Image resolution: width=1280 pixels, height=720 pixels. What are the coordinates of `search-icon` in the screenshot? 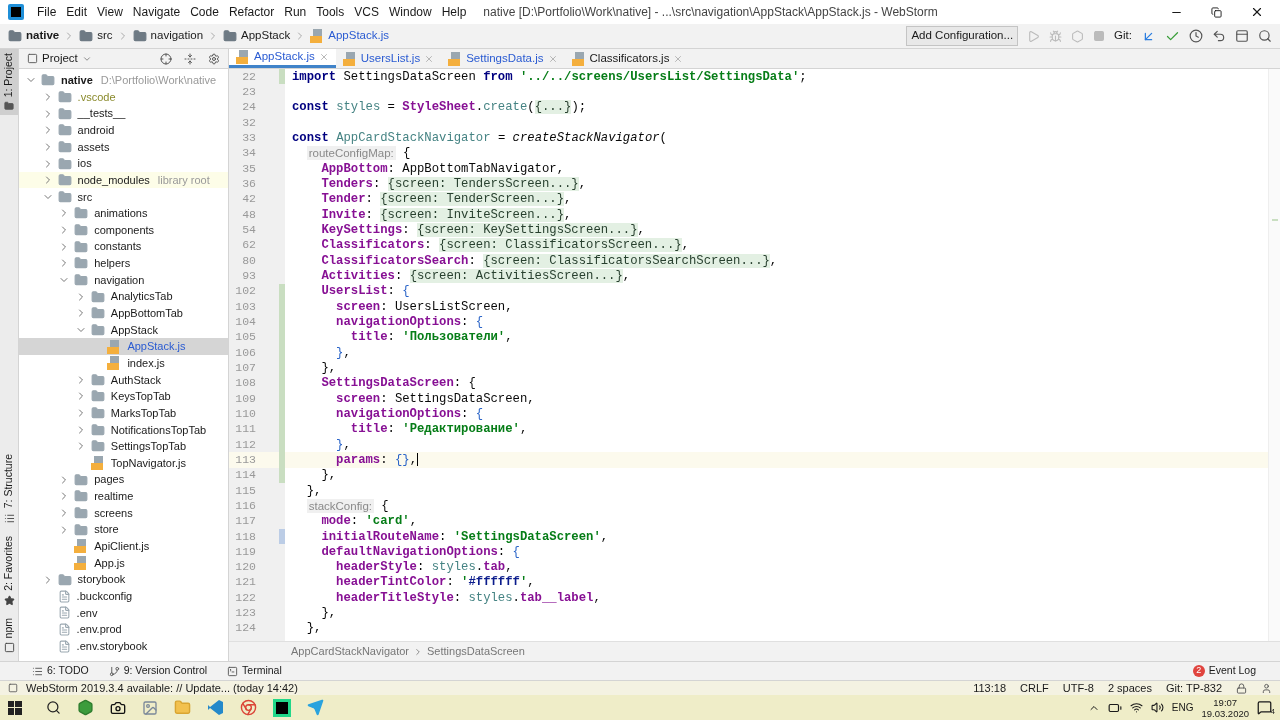 It's located at (53, 707).